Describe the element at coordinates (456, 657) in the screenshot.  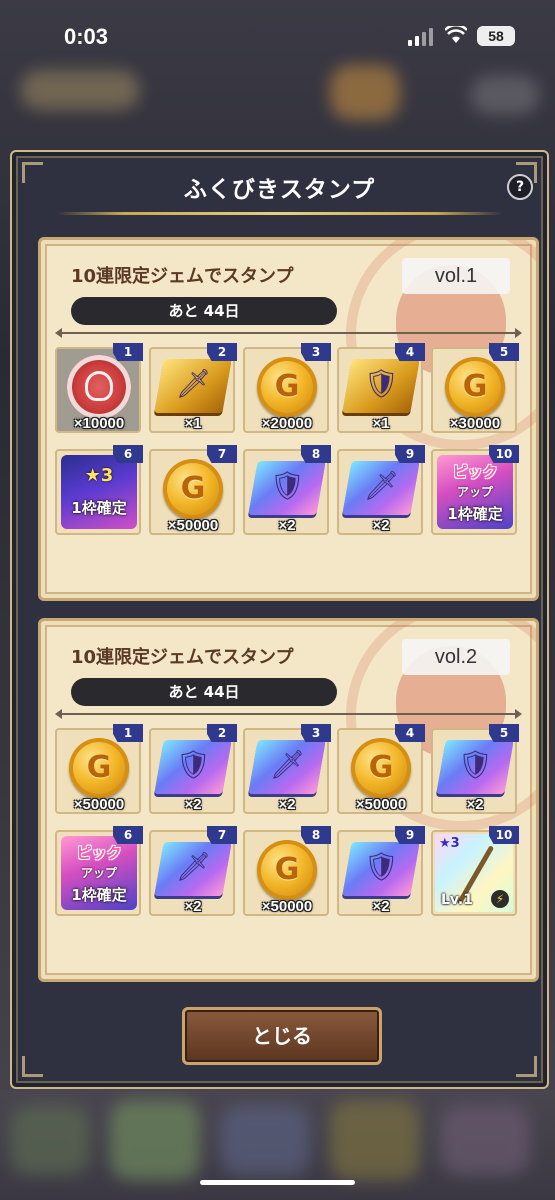
I see `volume-badge: vol.2` at that location.